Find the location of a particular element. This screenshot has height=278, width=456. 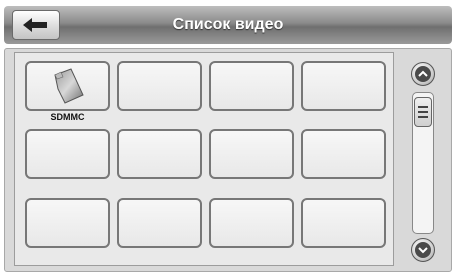

back-arrow-icon is located at coordinates (35, 25).